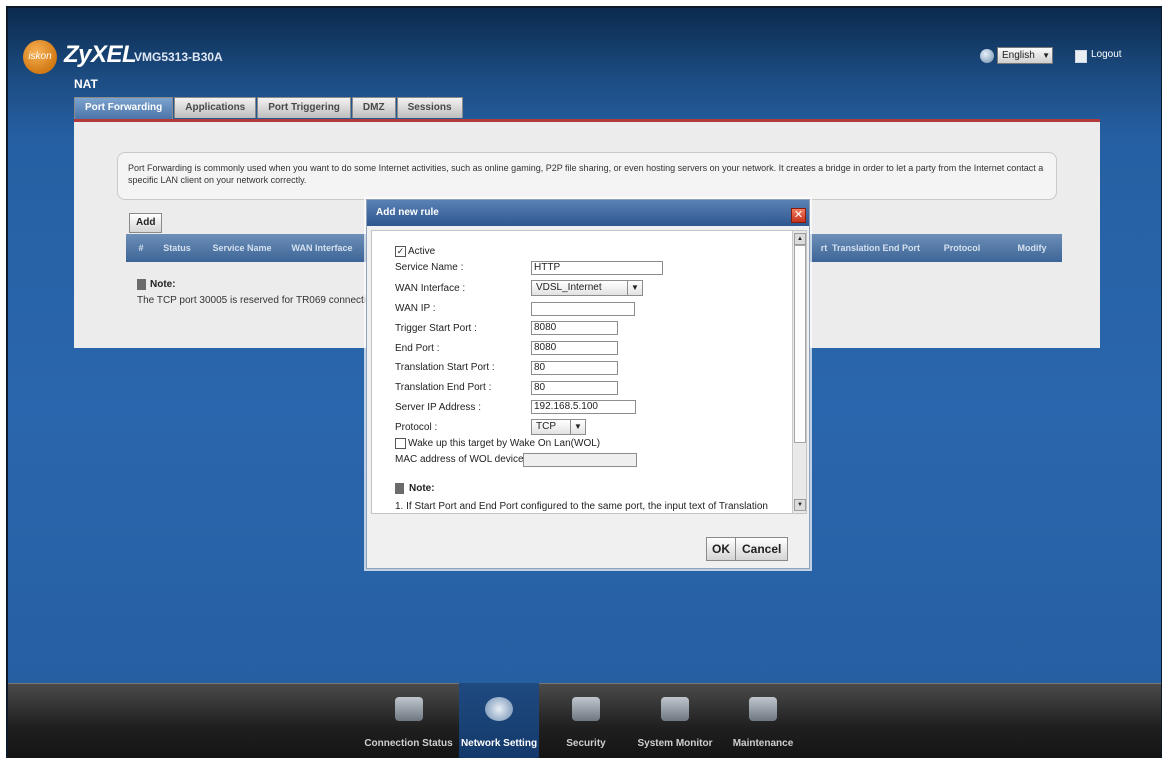 Image resolution: width=1169 pixels, height=764 pixels. I want to click on col-status: Status, so click(177, 248).